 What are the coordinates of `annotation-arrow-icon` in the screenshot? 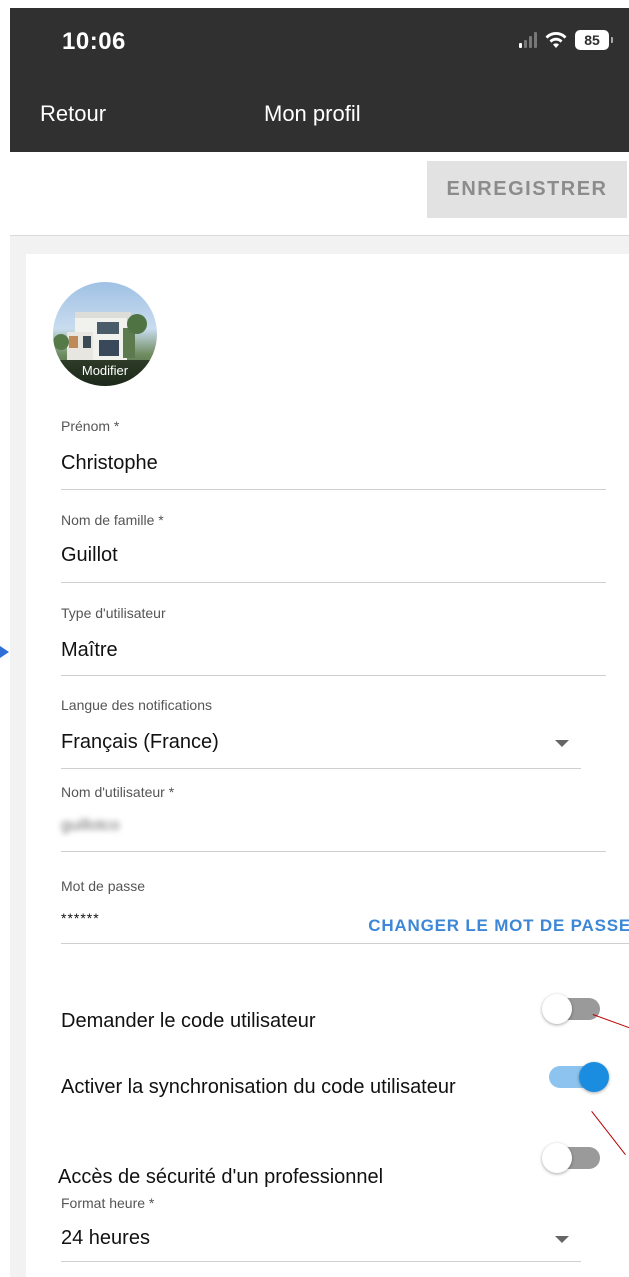 It's located at (4, 652).